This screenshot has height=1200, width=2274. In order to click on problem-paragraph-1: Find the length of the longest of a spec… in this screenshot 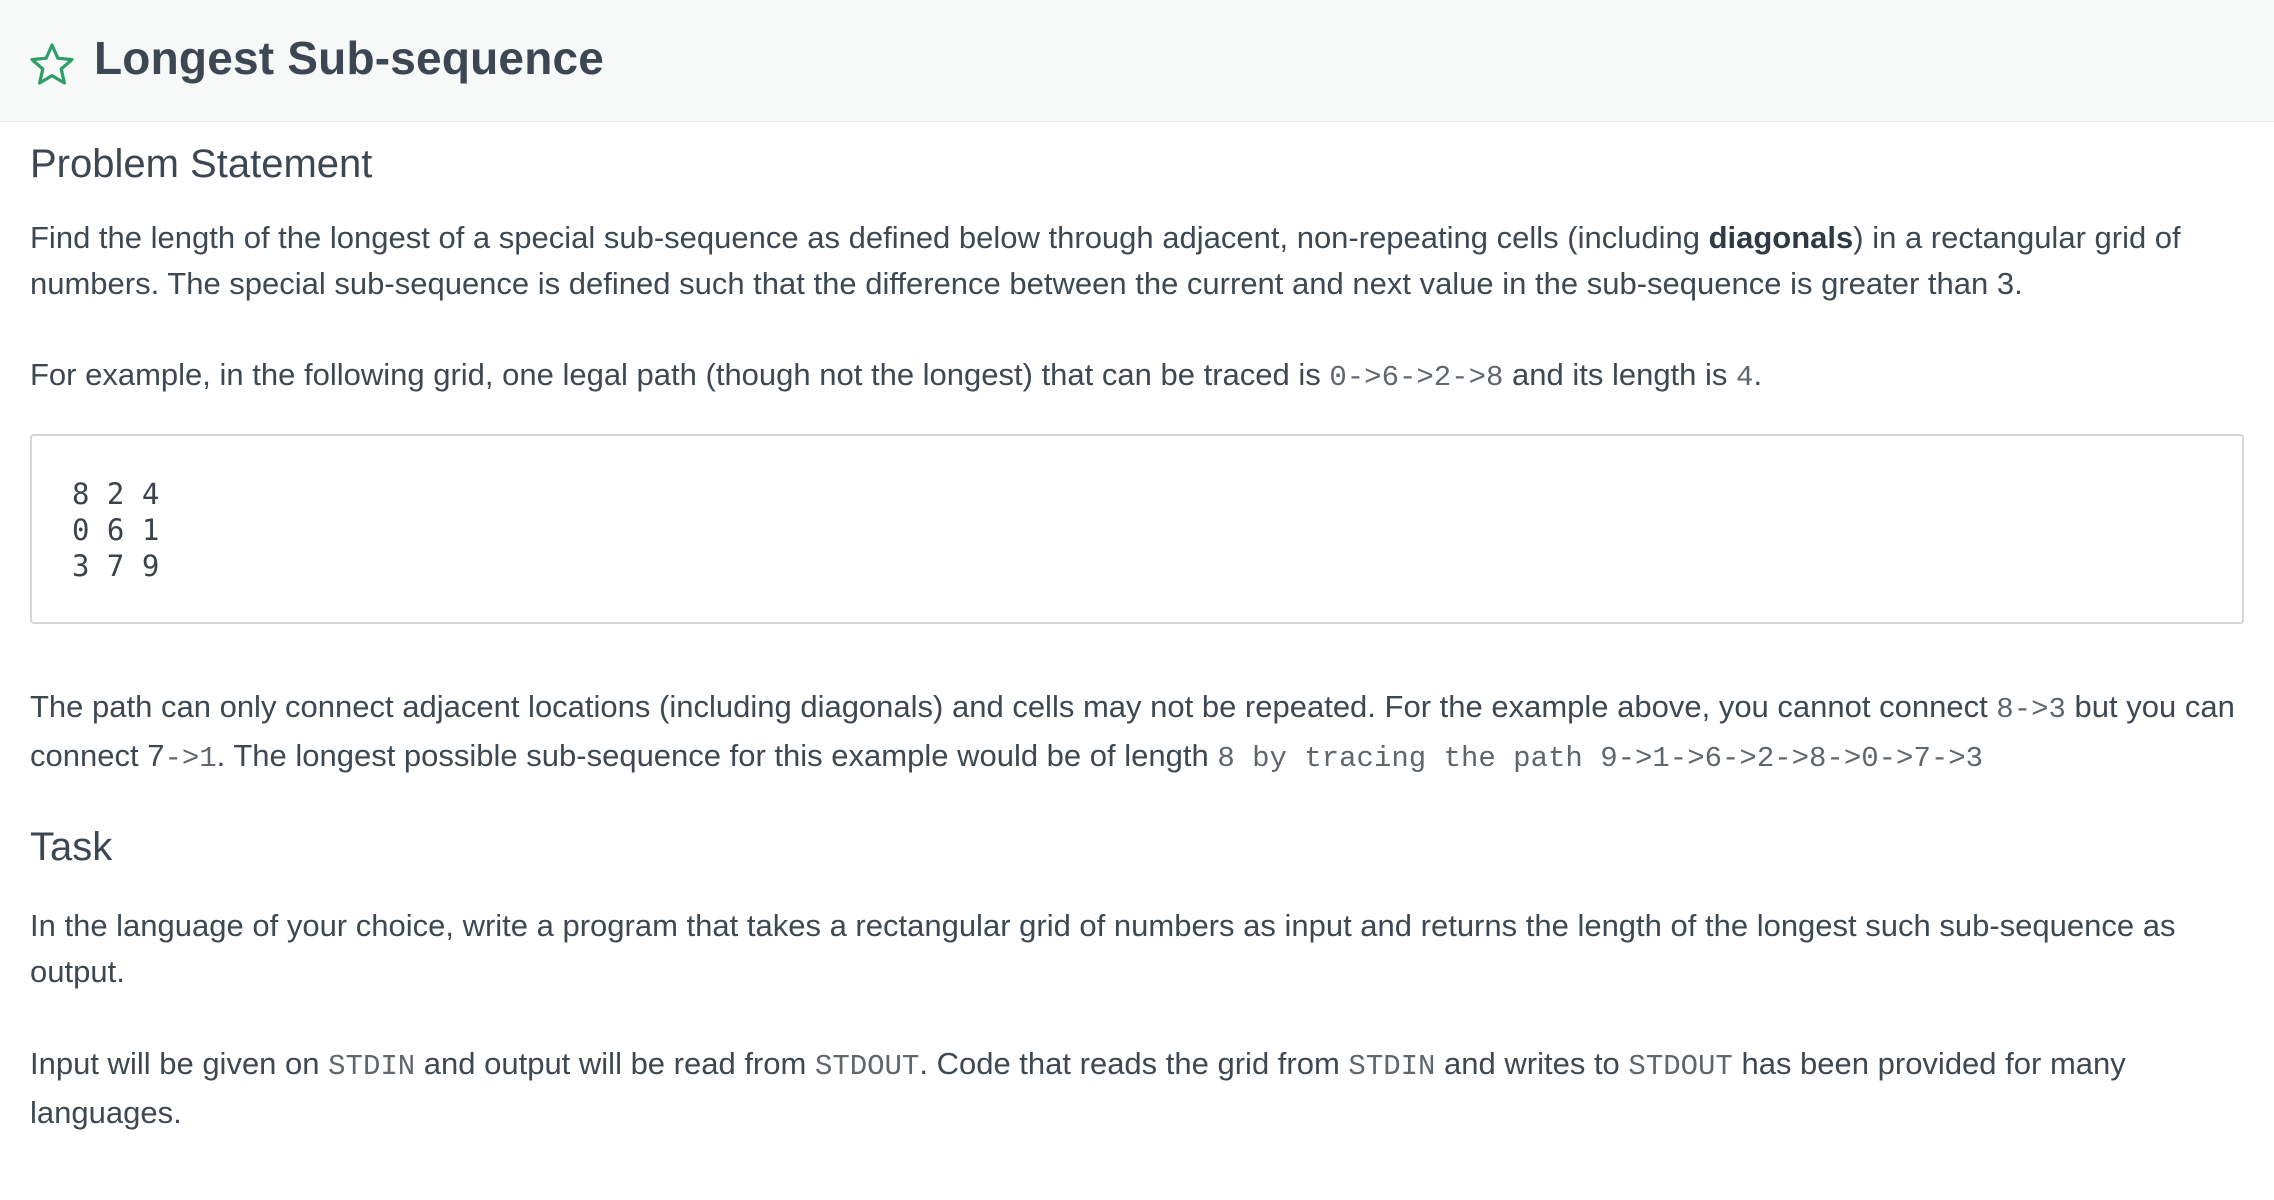, I will do `click(1105, 260)`.